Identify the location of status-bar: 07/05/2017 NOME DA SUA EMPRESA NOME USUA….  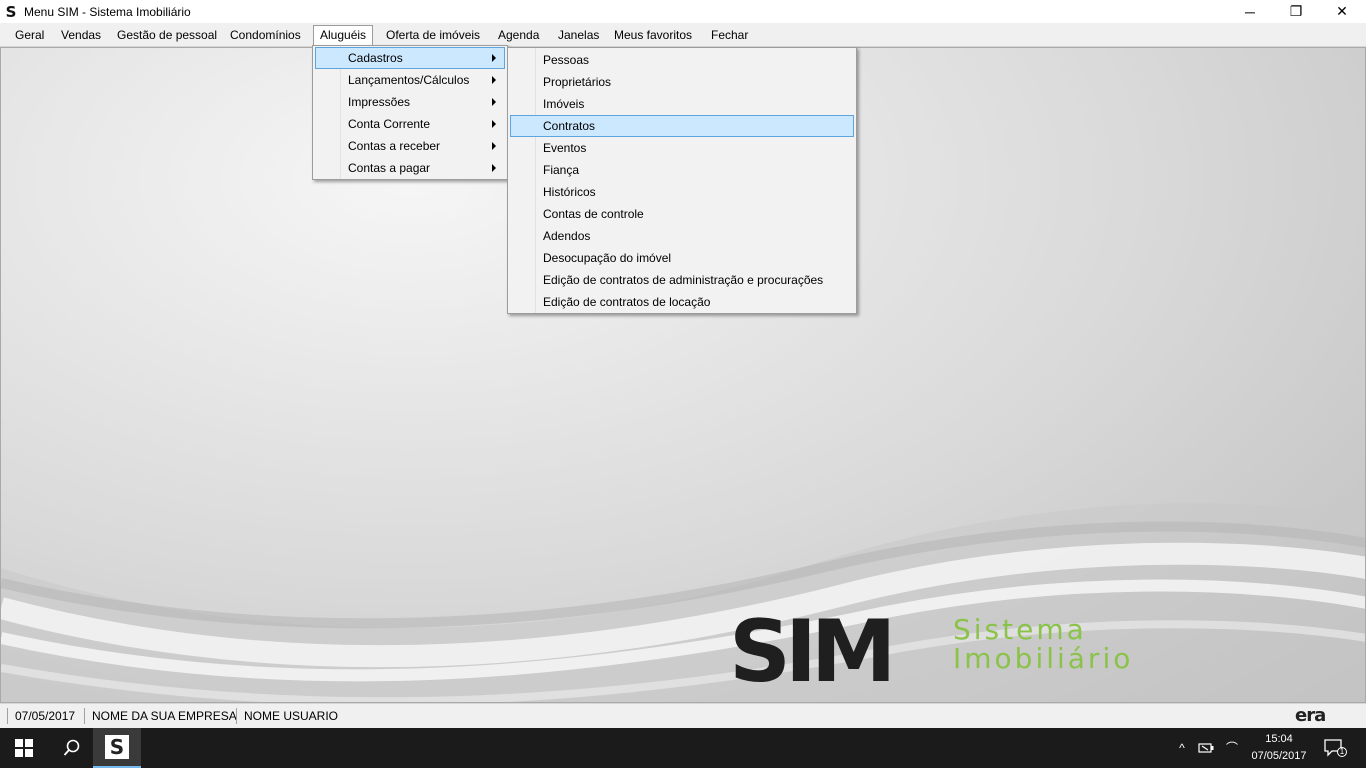
(683, 715).